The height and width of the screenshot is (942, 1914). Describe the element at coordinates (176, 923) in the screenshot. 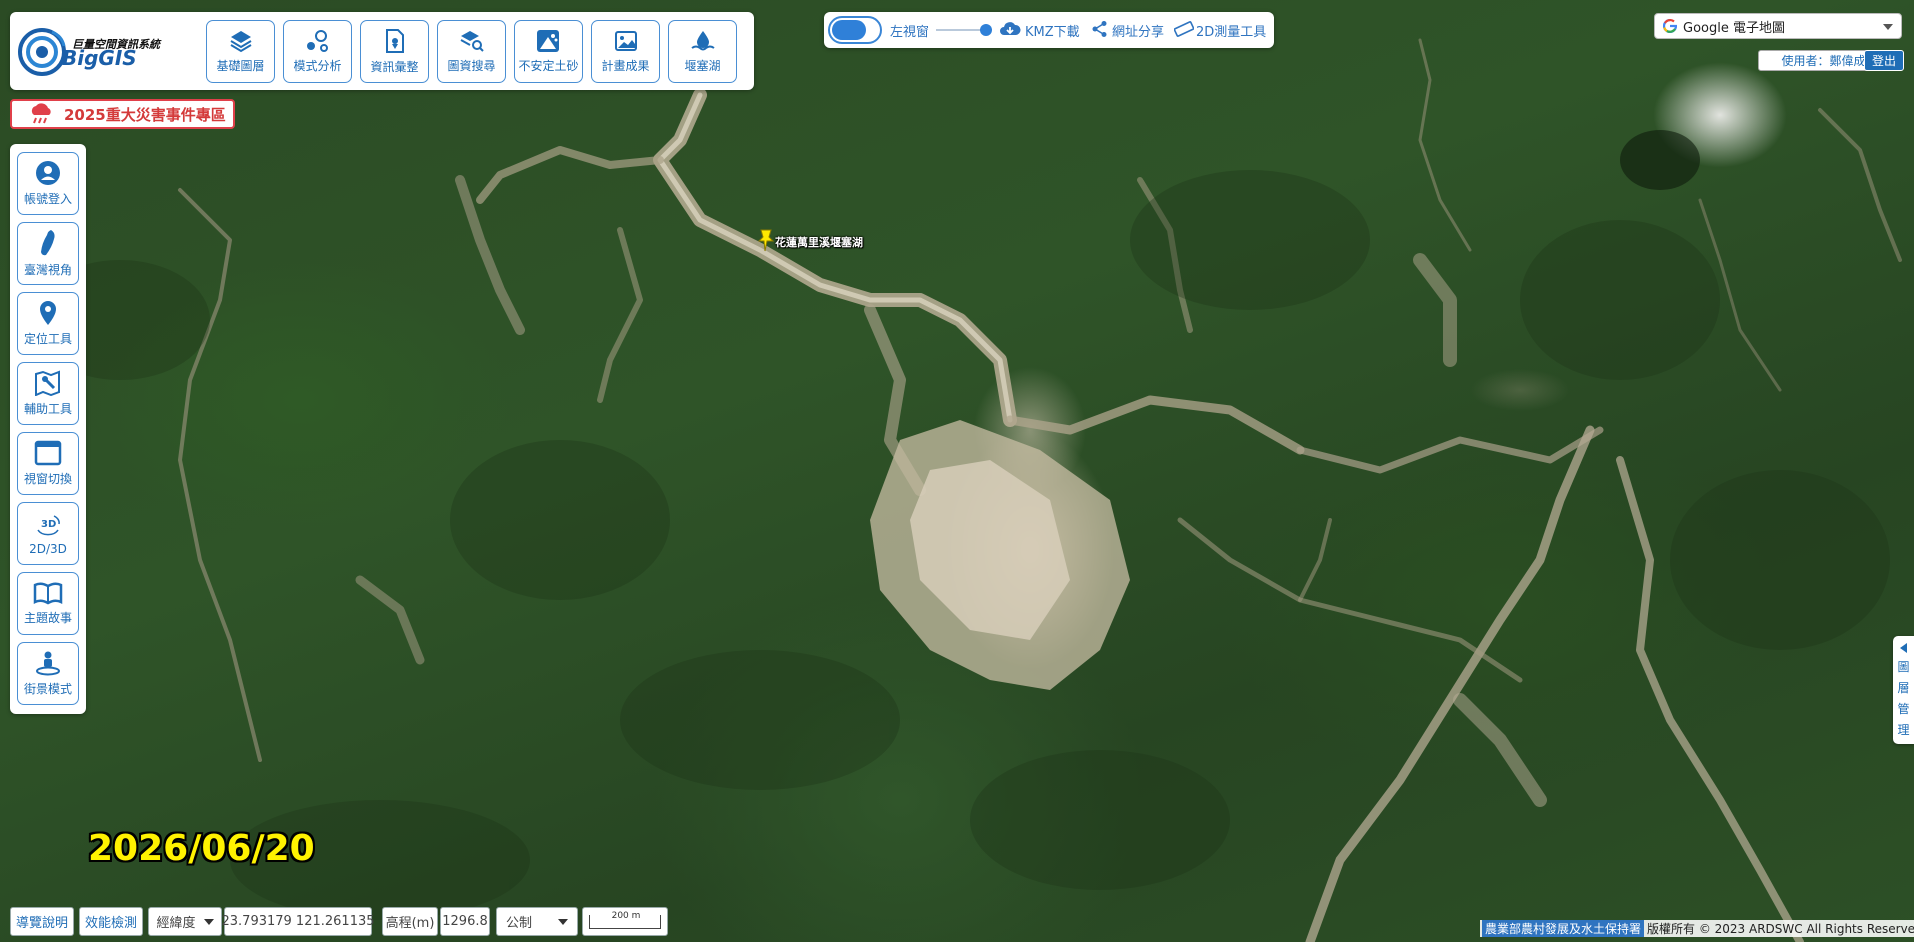

I see `coordinate-mode-value: 經緯度` at that location.